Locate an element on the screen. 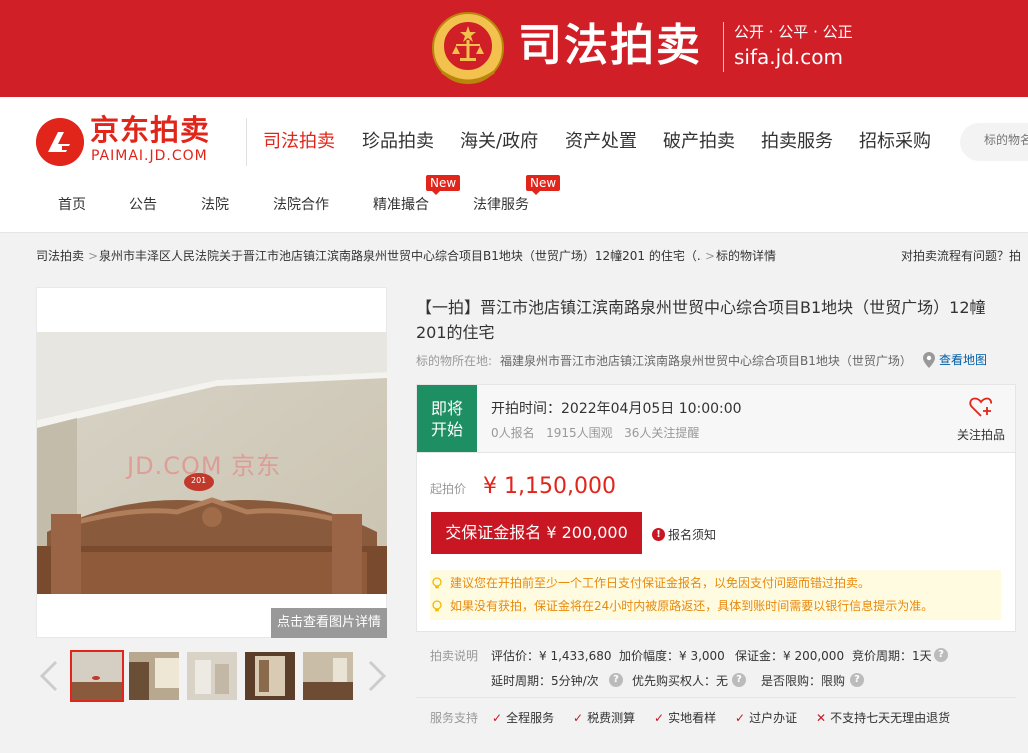 The height and width of the screenshot is (753, 1028). auction-status-bar is located at coordinates (716, 419).